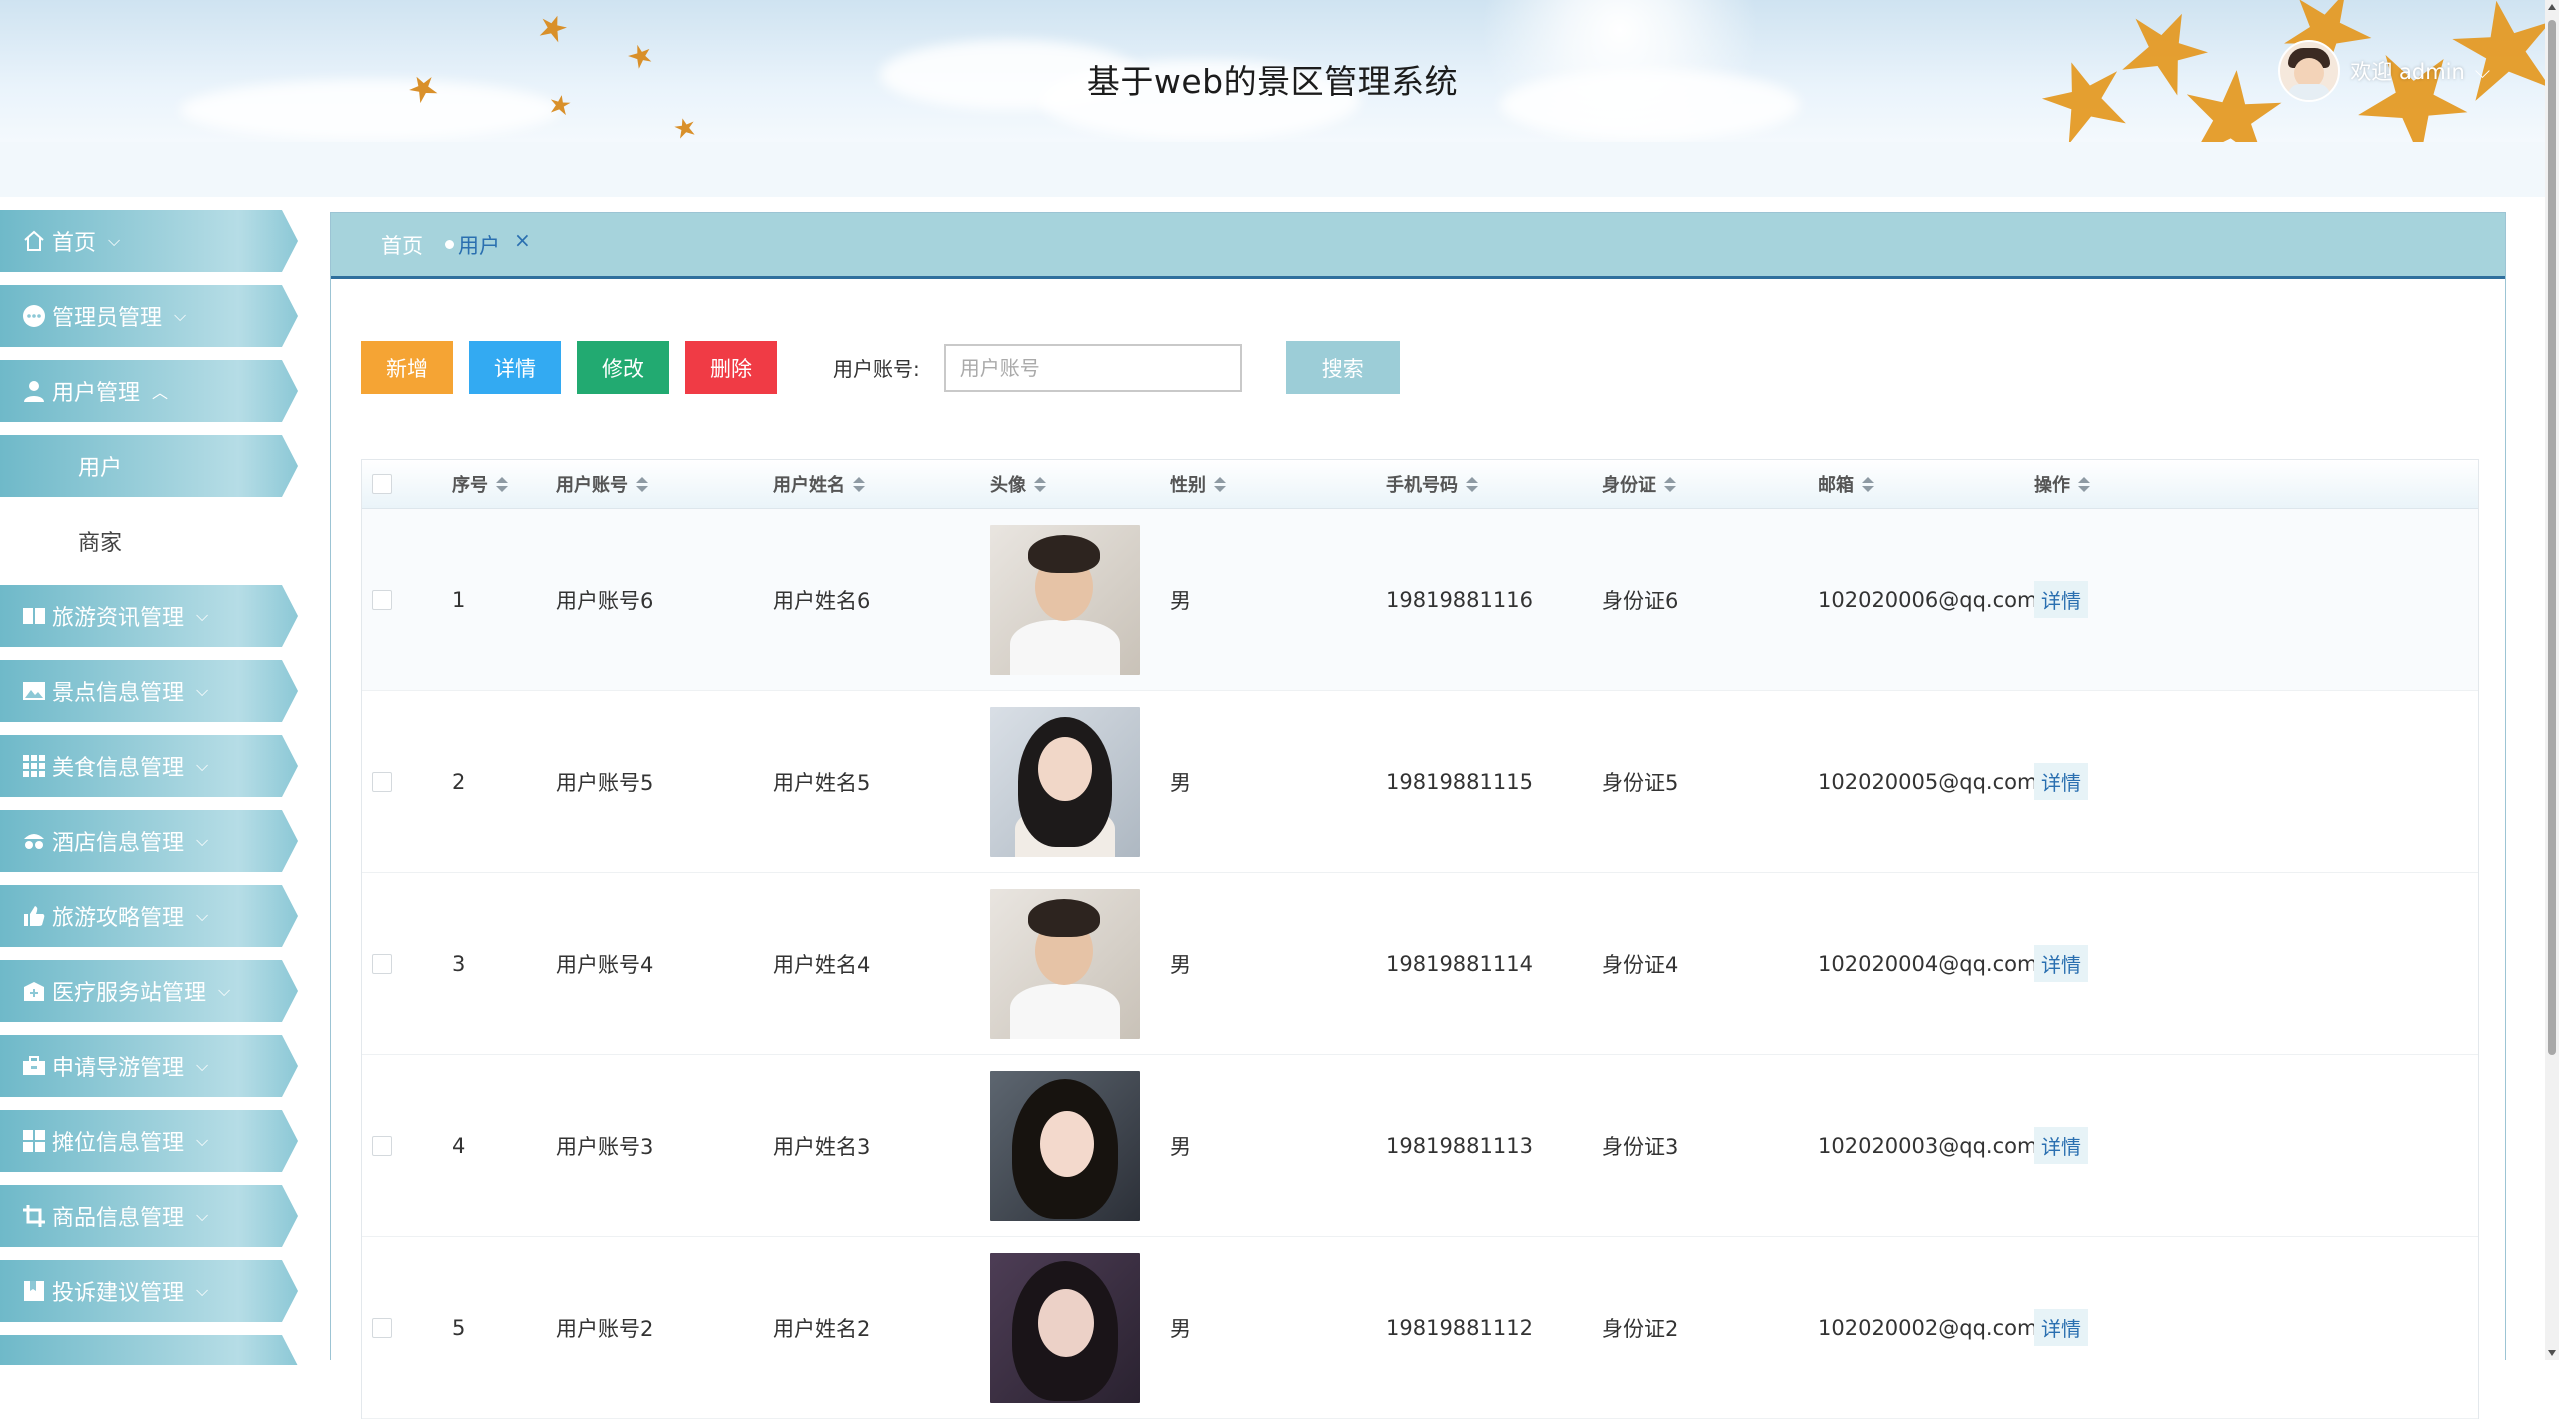  I want to click on sidebar-item-travel-news: 旅游资讯管理 ⌵, so click(149, 616).